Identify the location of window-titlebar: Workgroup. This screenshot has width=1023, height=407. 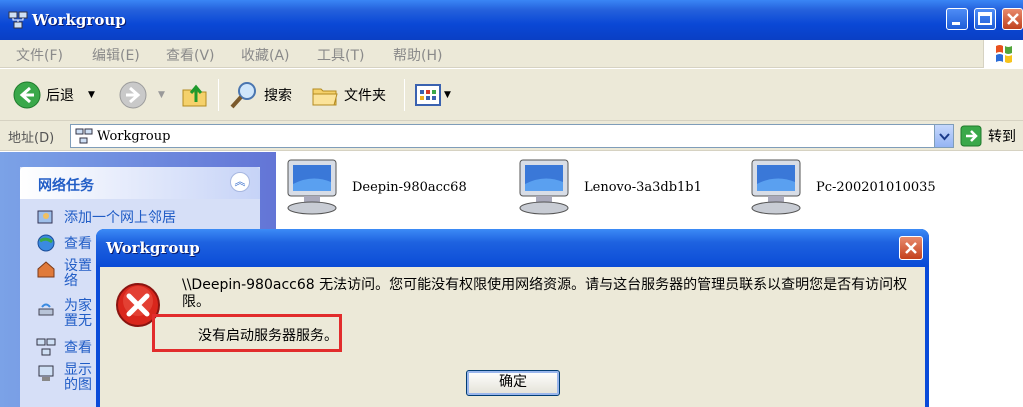
(511, 20).